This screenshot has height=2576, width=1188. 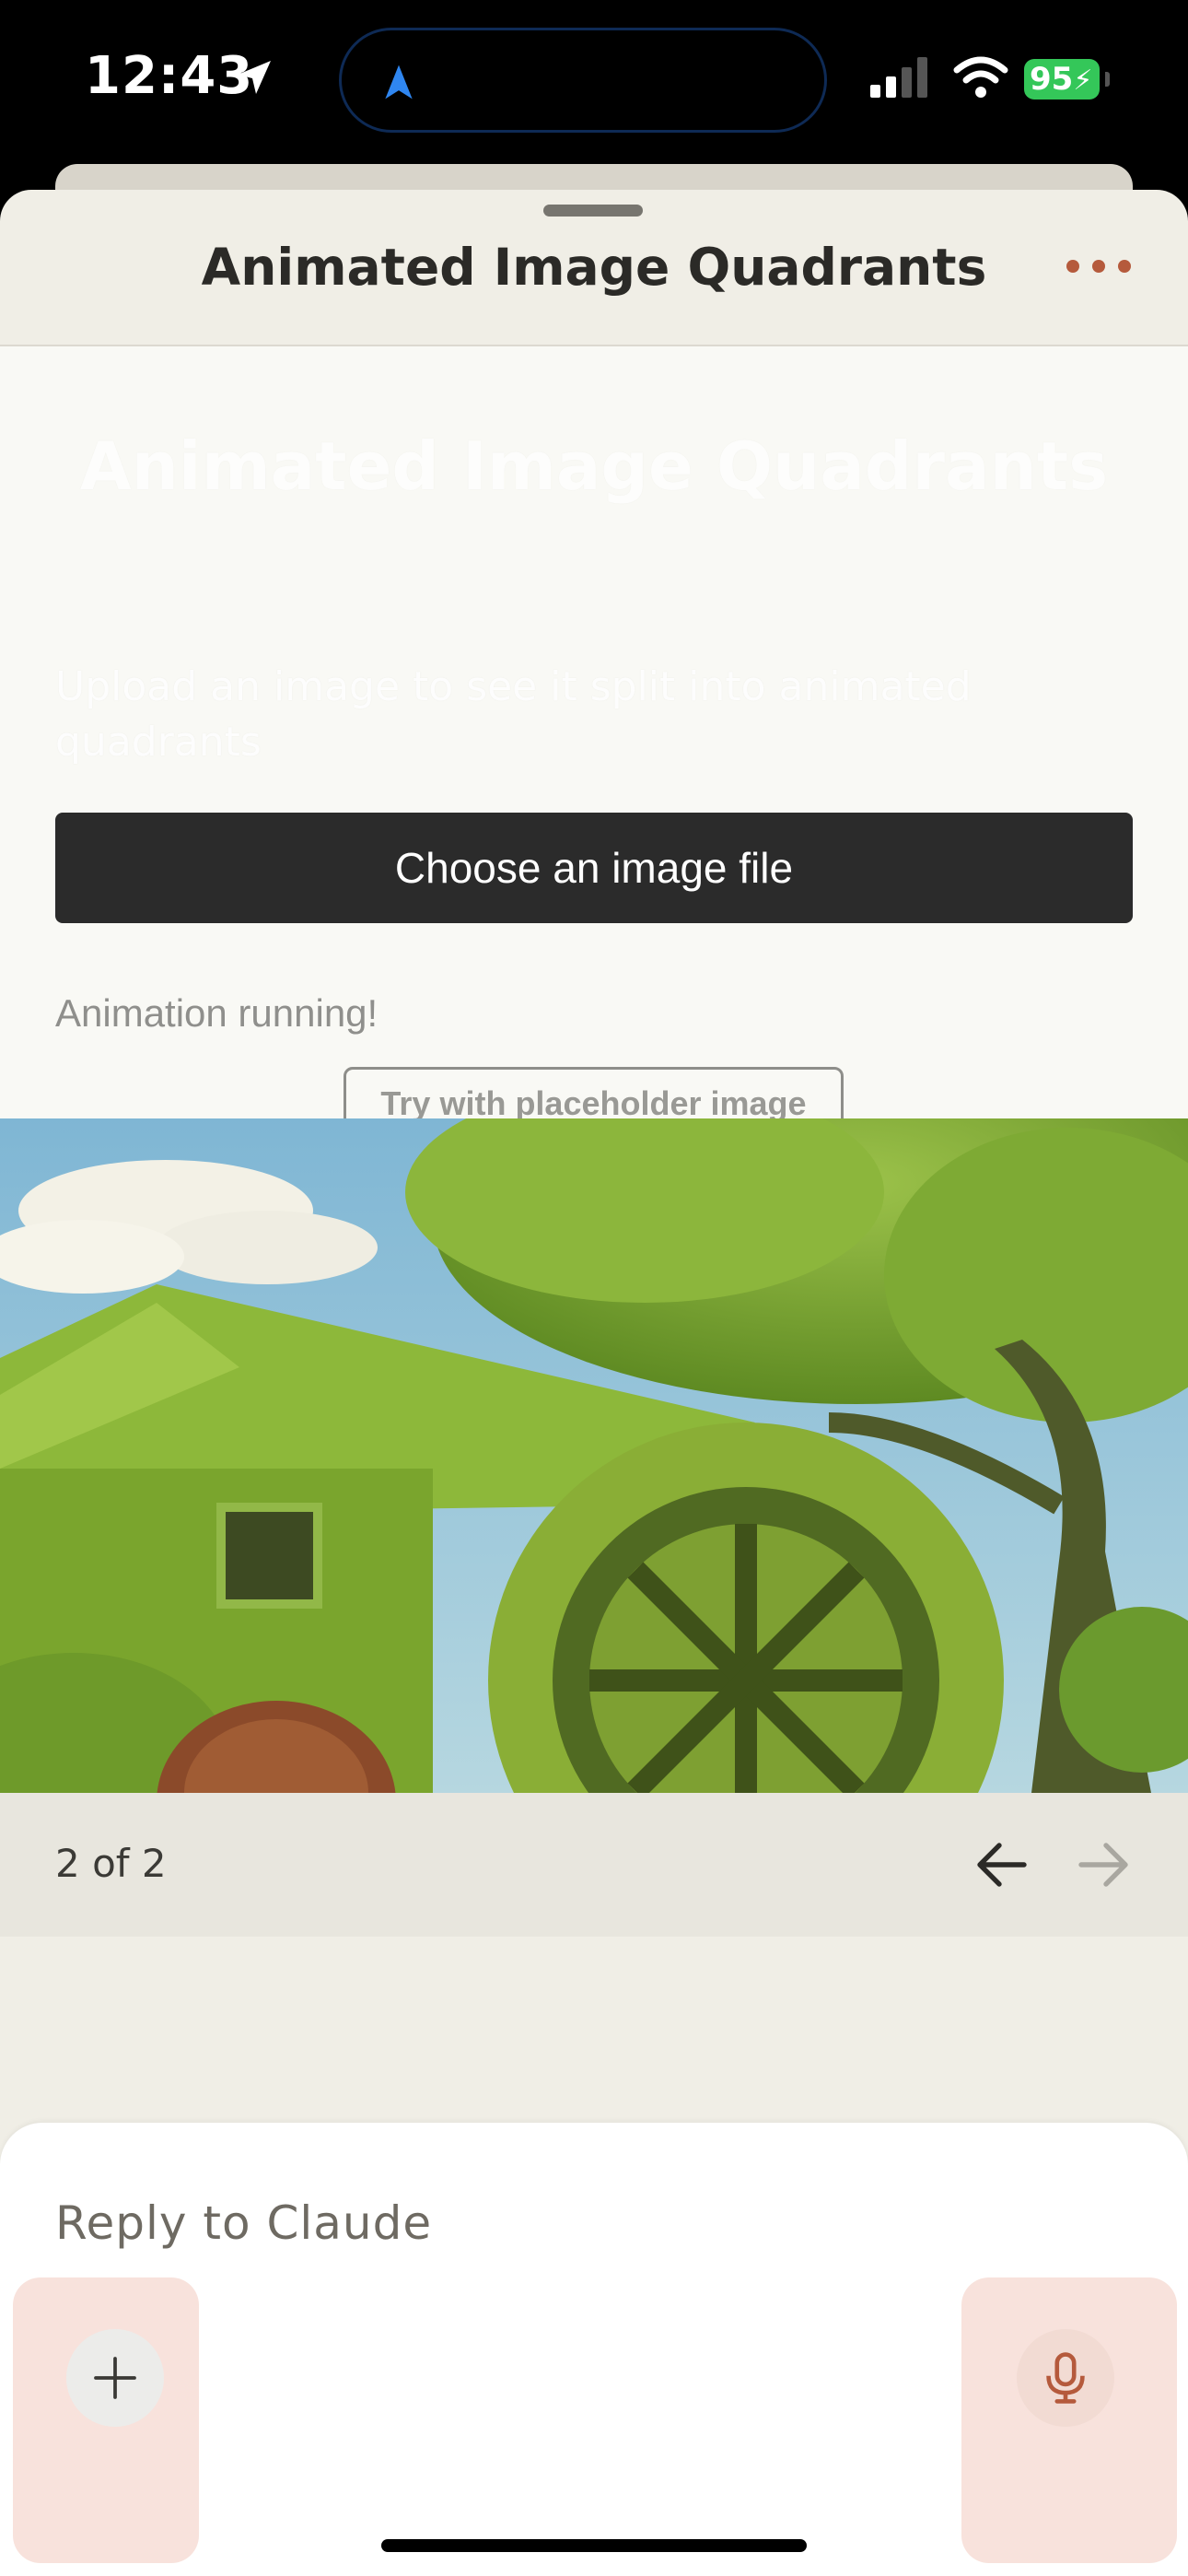 What do you see at coordinates (594, 1865) in the screenshot?
I see `artifact-pager: 2 of 2` at bounding box center [594, 1865].